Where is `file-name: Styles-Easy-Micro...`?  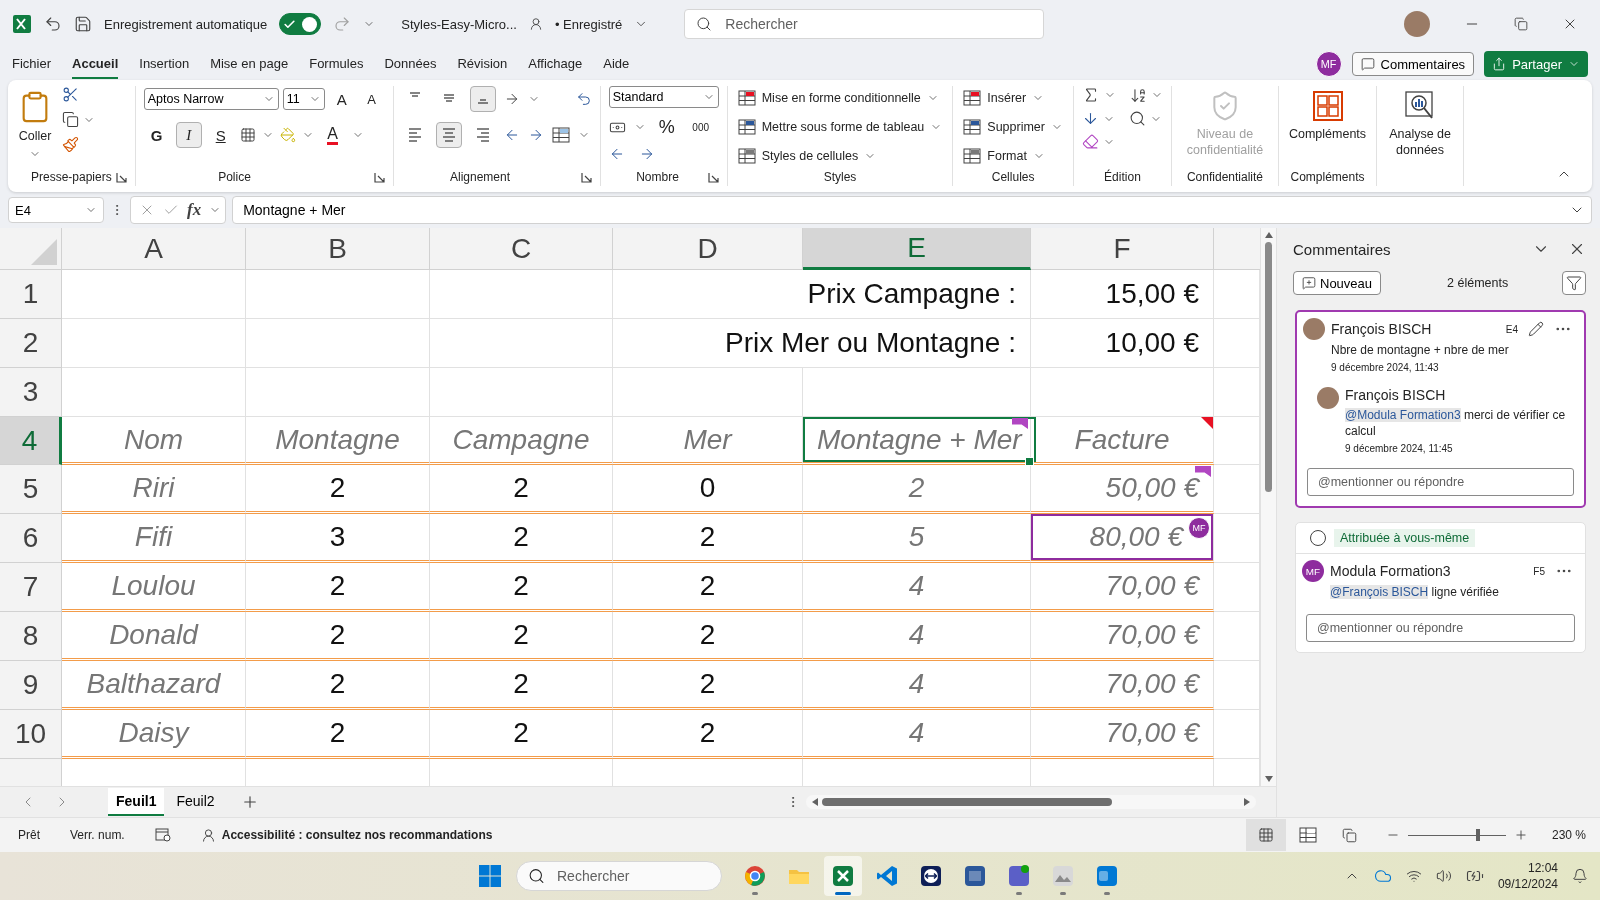
file-name: Styles-Easy-Micro... is located at coordinates (459, 24).